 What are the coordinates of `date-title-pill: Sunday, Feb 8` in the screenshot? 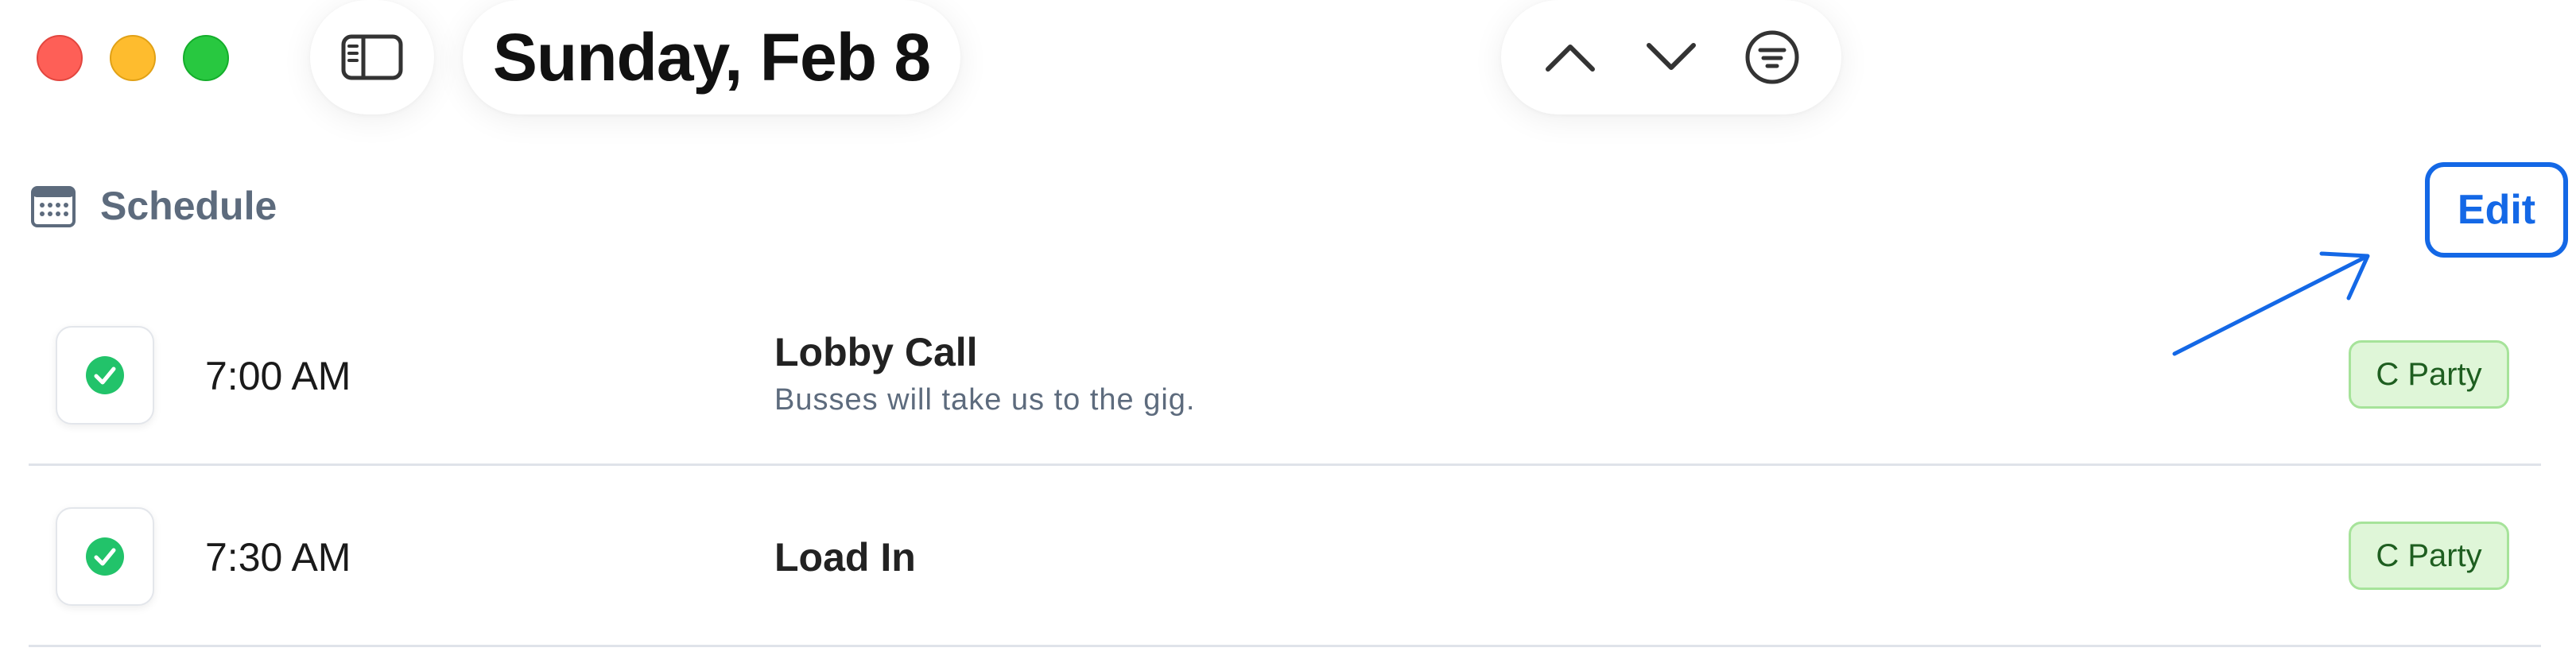 It's located at (711, 57).